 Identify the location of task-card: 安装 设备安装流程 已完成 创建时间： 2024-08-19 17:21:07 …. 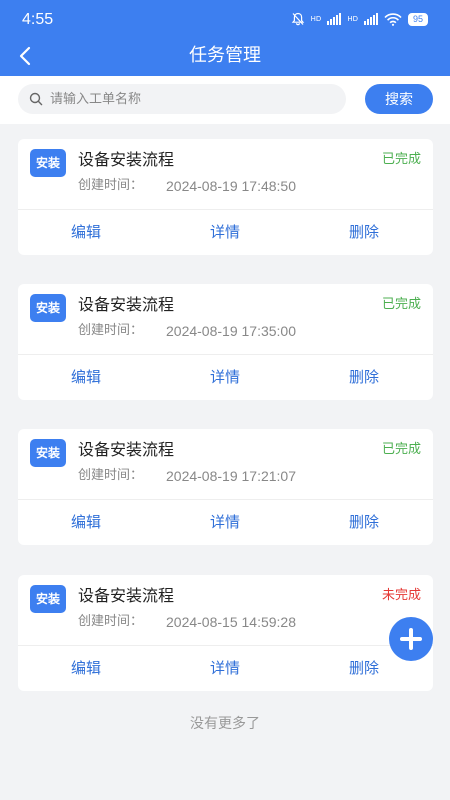
(225, 487).